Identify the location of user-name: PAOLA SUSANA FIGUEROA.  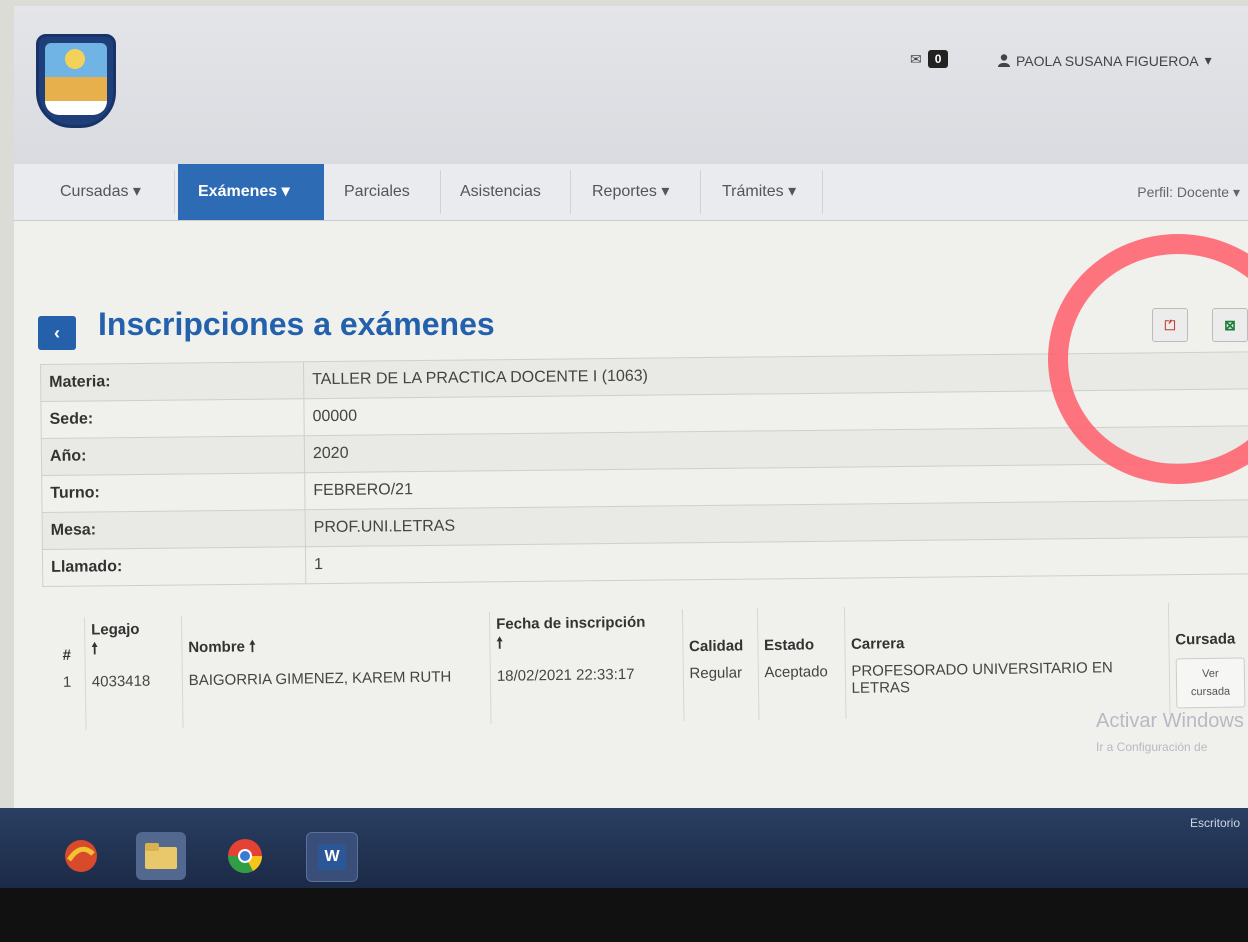
(1107, 60).